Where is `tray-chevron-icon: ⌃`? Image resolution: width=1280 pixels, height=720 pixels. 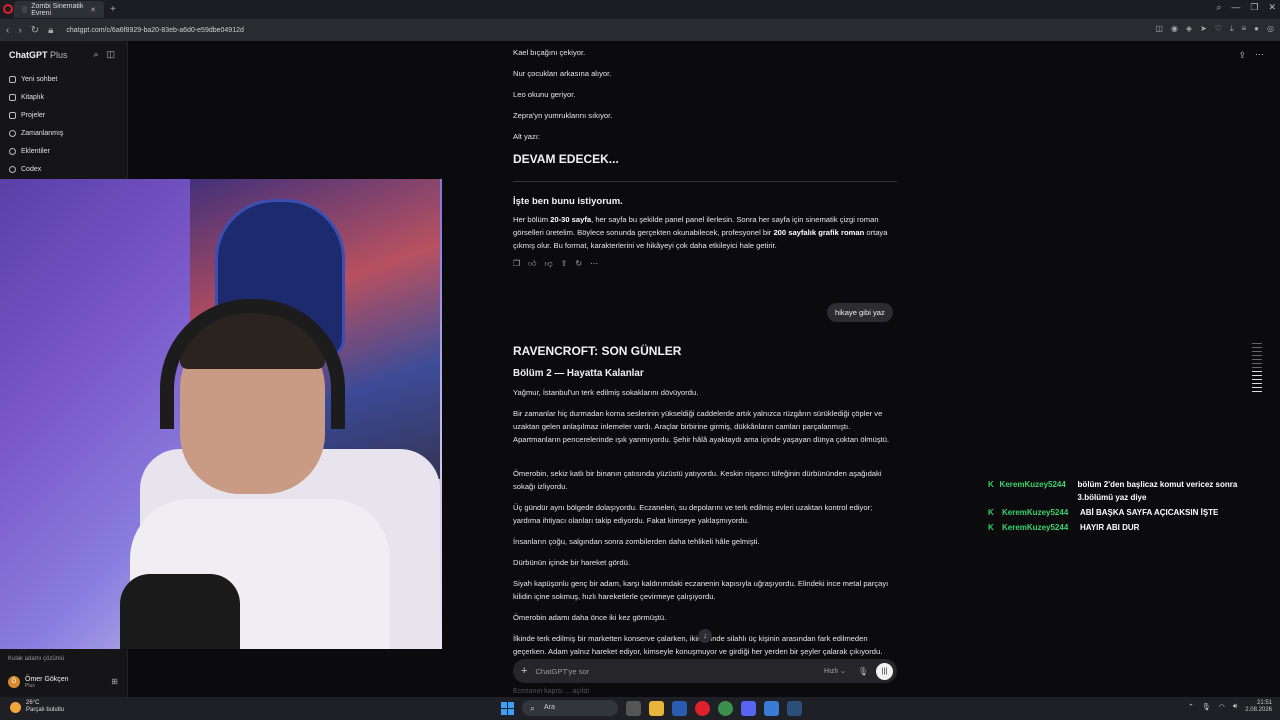 tray-chevron-icon: ⌃ is located at coordinates (1191, 707).